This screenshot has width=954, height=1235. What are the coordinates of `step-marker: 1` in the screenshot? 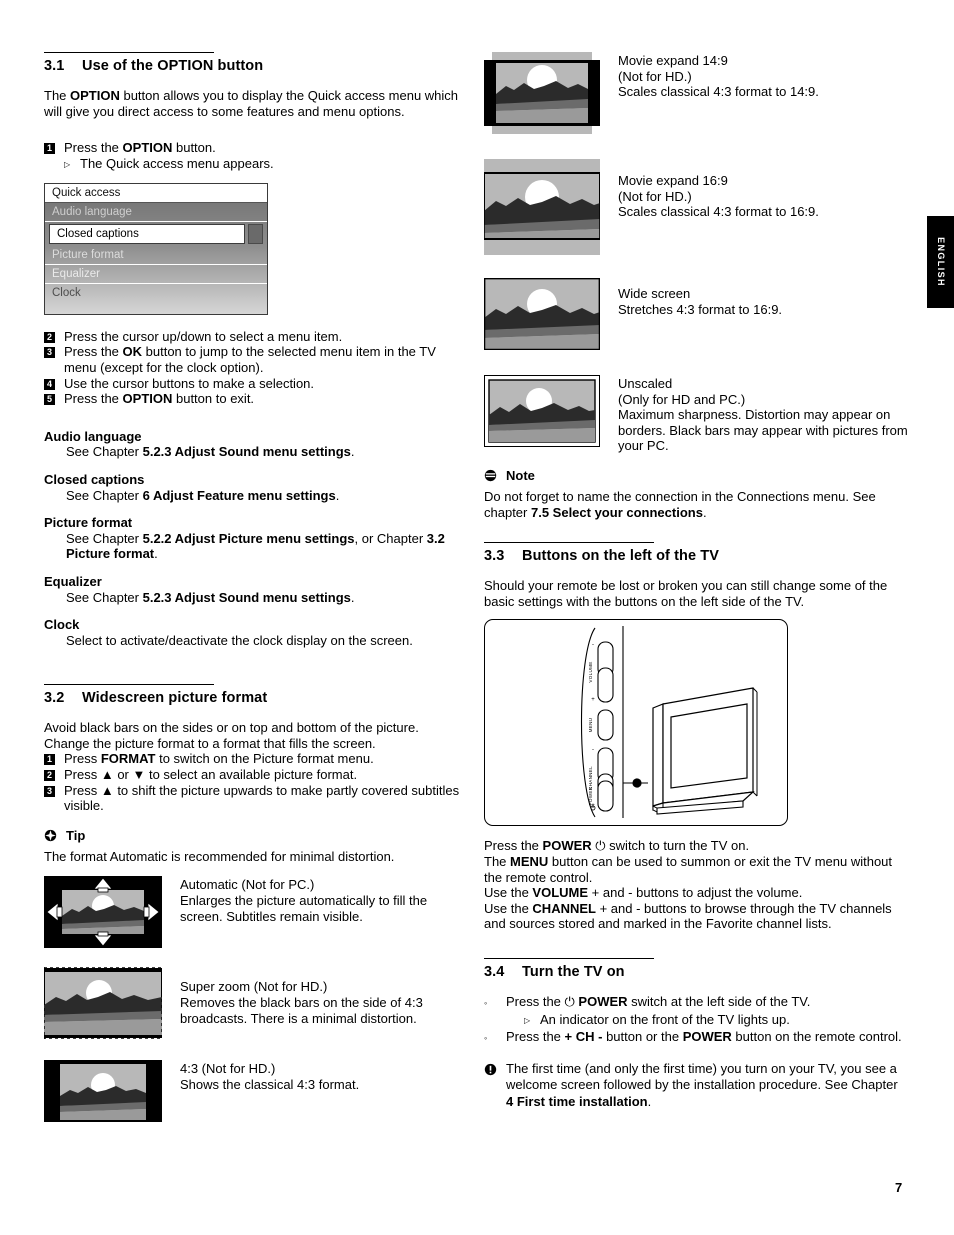 It's located at (49, 149).